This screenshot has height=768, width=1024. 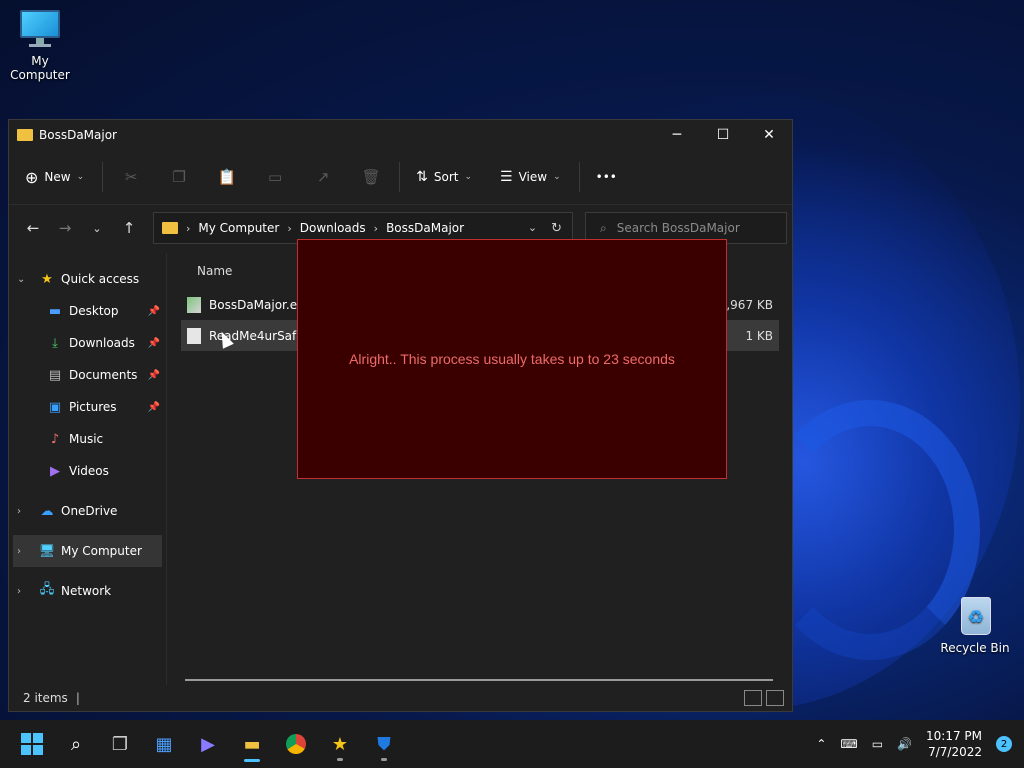 I want to click on sidebar-item-desktop: ▬ Desktop 📌, so click(x=87, y=311).